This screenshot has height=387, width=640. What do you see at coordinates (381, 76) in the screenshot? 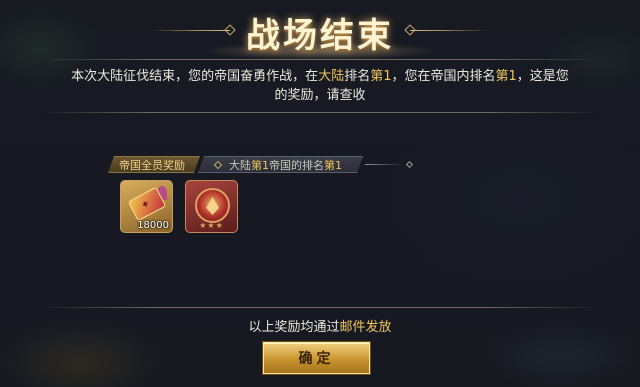
I see `message-rank-continent: 第1` at bounding box center [381, 76].